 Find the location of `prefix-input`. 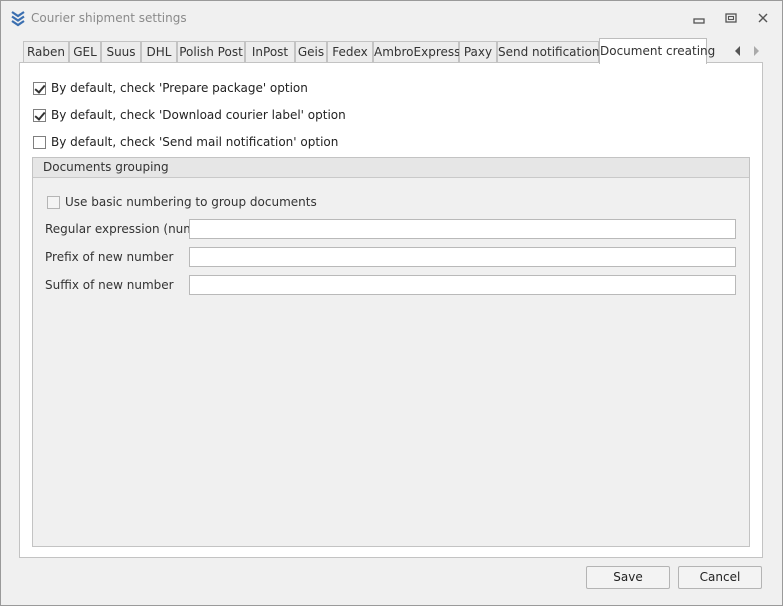

prefix-input is located at coordinates (462, 257).